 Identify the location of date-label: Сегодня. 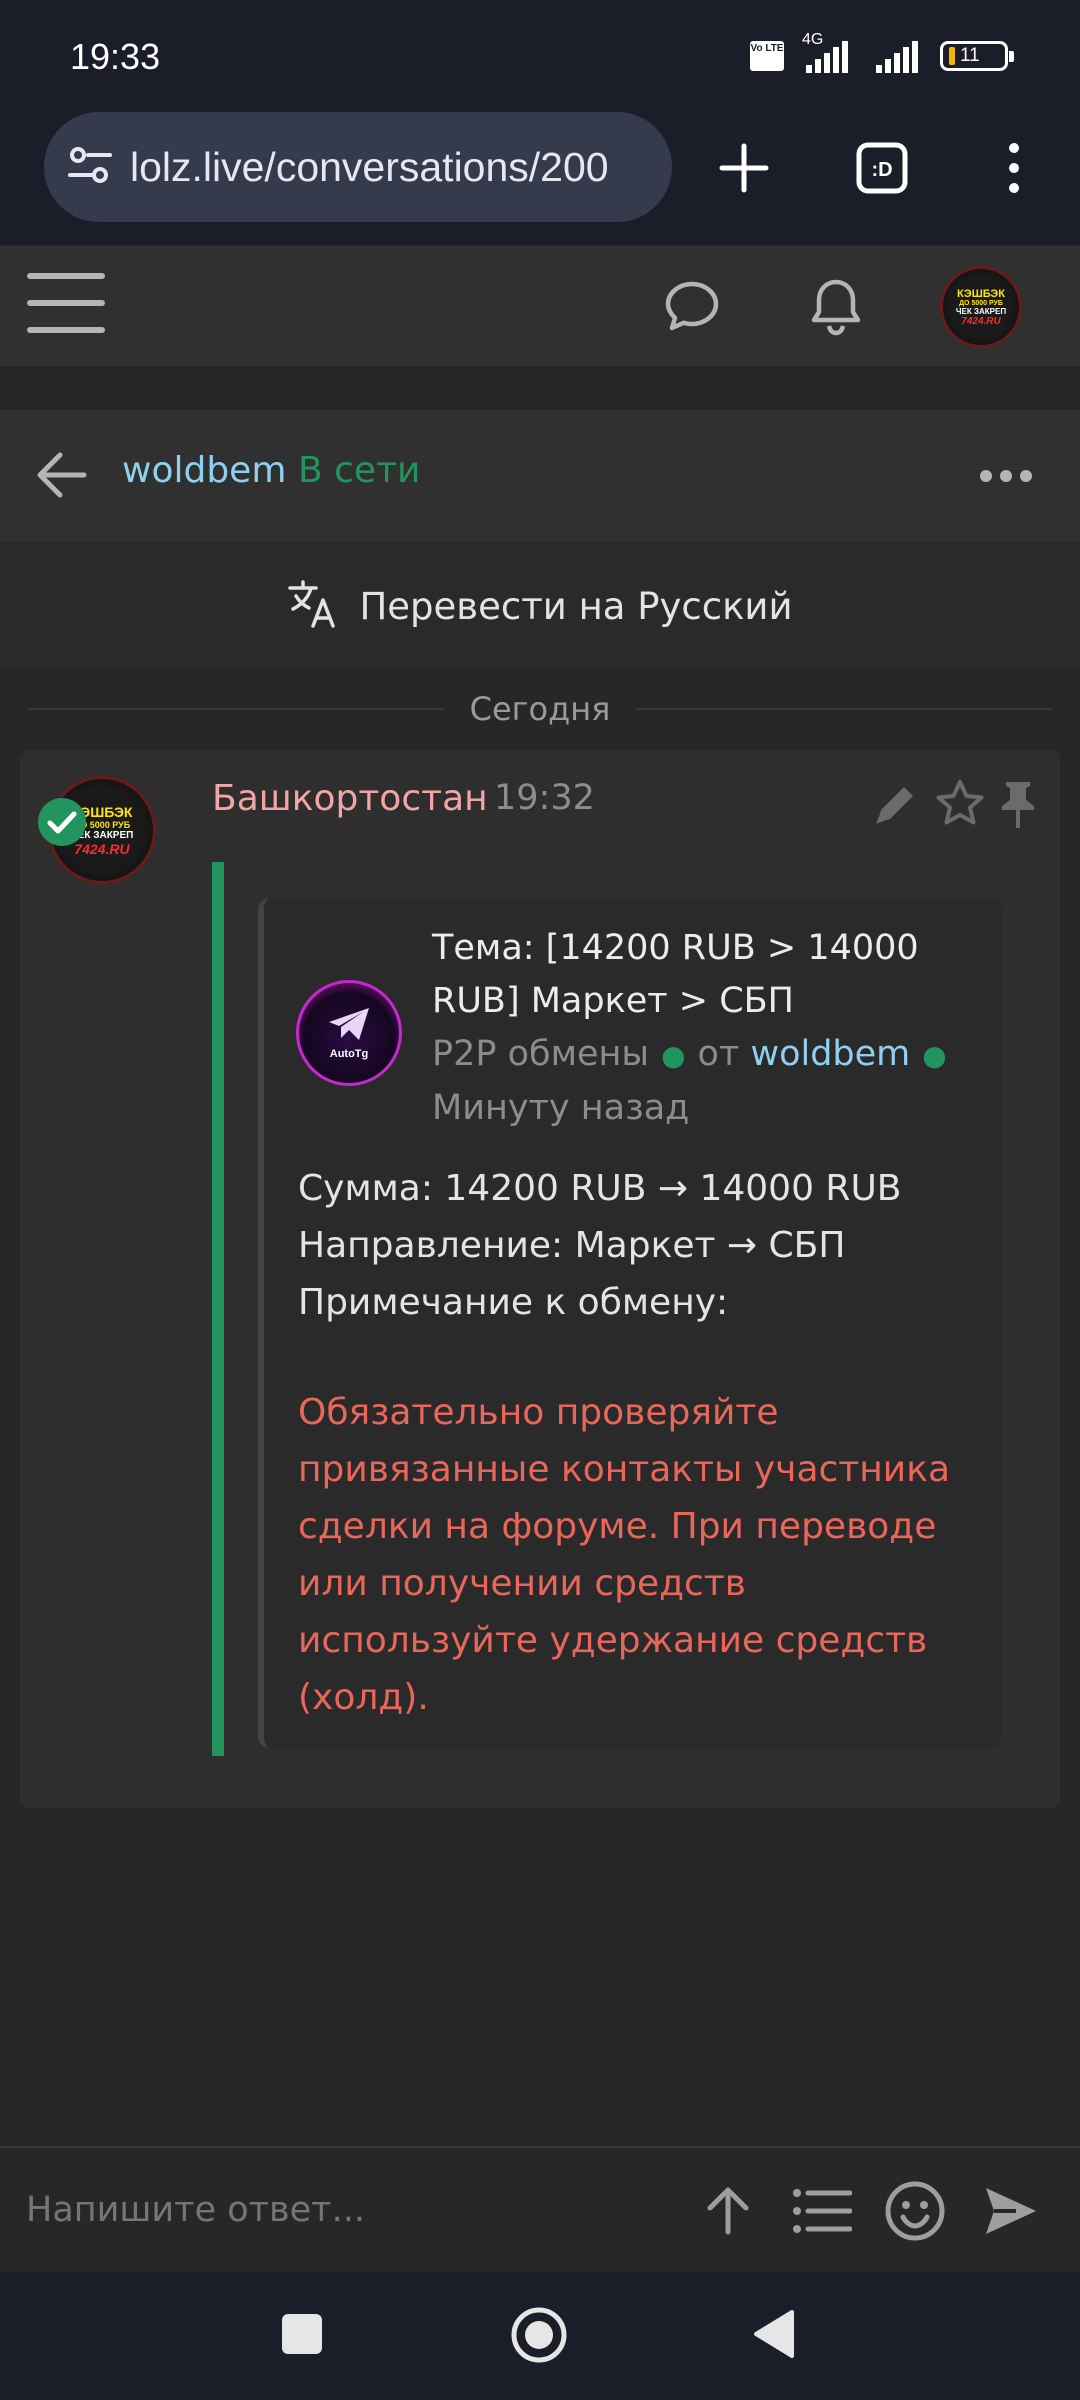
(540, 709).